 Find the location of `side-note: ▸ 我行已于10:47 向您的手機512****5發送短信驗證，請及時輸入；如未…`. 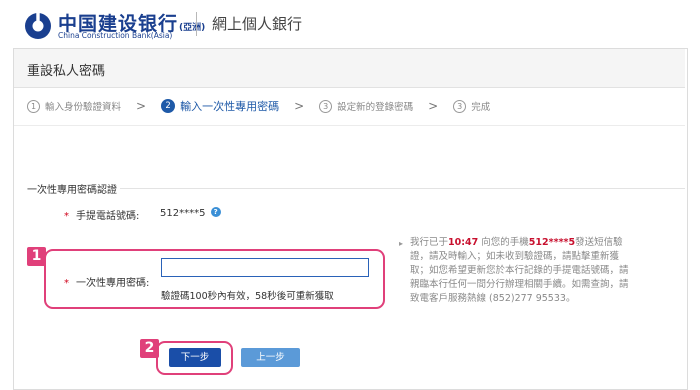

side-note: ▸ 我行已于10:47 向您的手機512****5發送短信驗證，請及時輸入；如未… is located at coordinates (514, 270).